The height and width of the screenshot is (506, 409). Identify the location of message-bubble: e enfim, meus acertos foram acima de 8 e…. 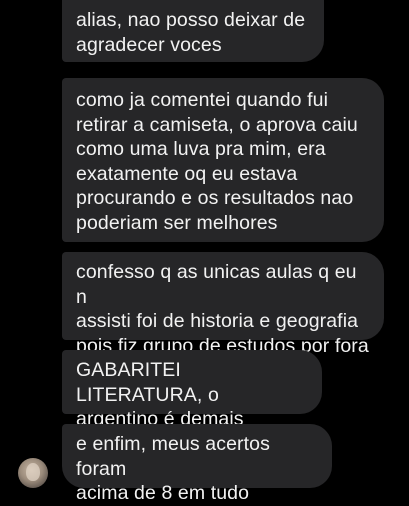
(197, 464).